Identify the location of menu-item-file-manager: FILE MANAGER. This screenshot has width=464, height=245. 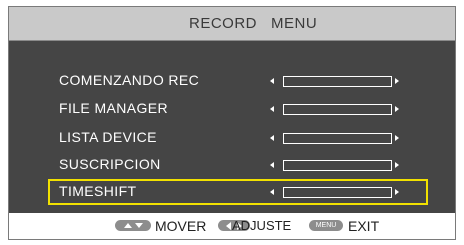
(238, 109).